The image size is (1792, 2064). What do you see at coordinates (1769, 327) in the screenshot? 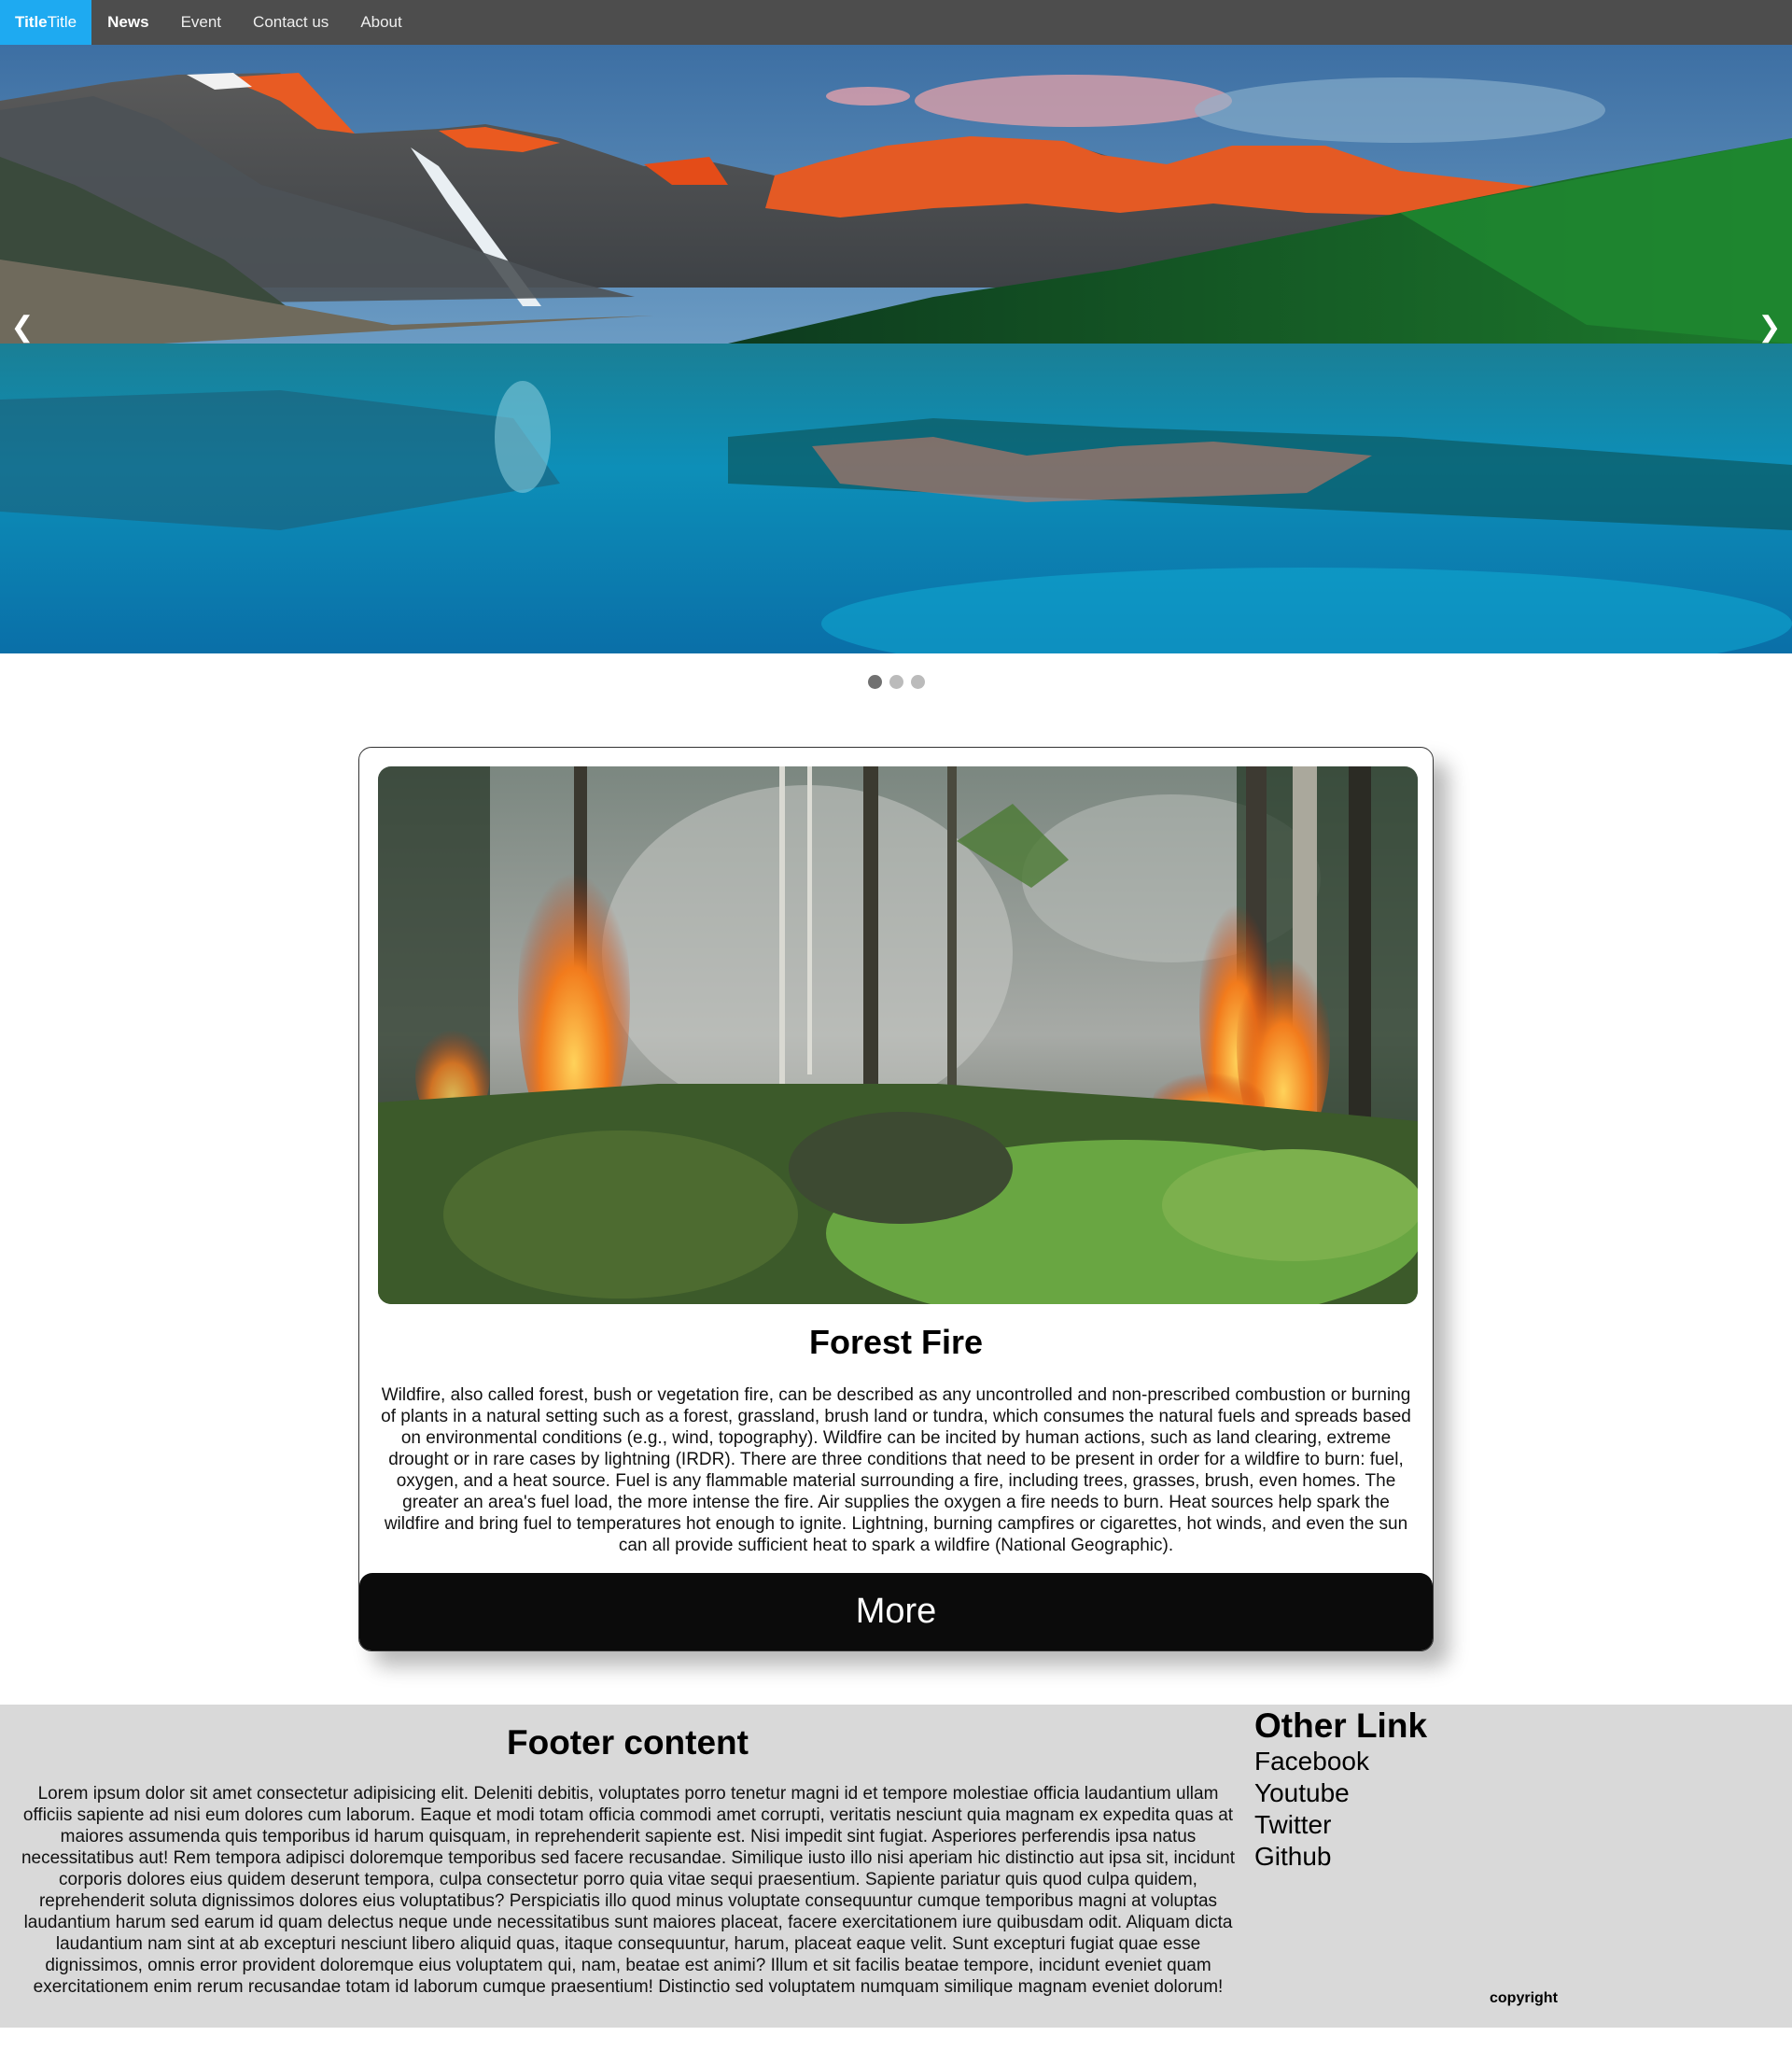
I see `carousel-next-icon: ❯` at bounding box center [1769, 327].